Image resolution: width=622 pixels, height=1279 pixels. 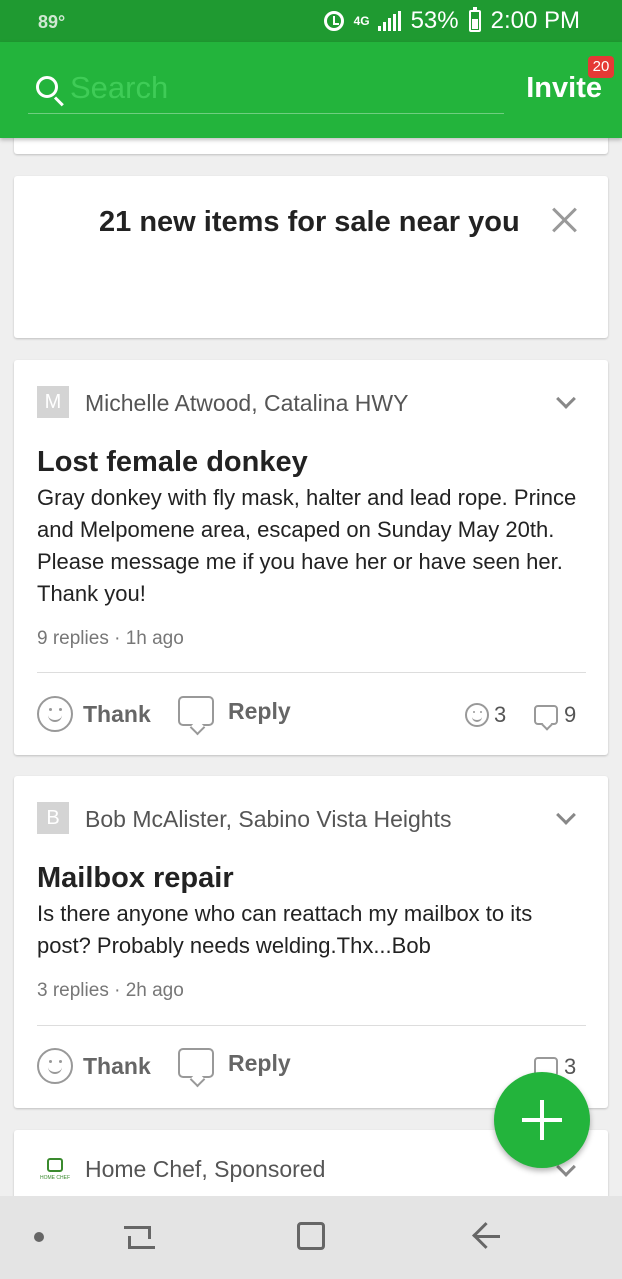 I want to click on signal-icon, so click(x=389, y=21).